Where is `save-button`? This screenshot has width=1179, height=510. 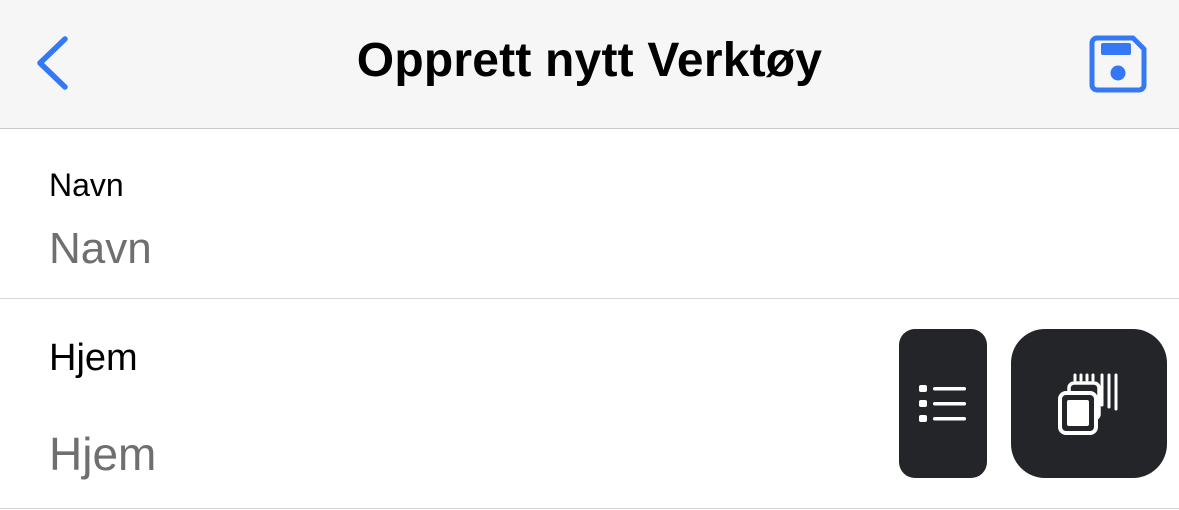 save-button is located at coordinates (1118, 64).